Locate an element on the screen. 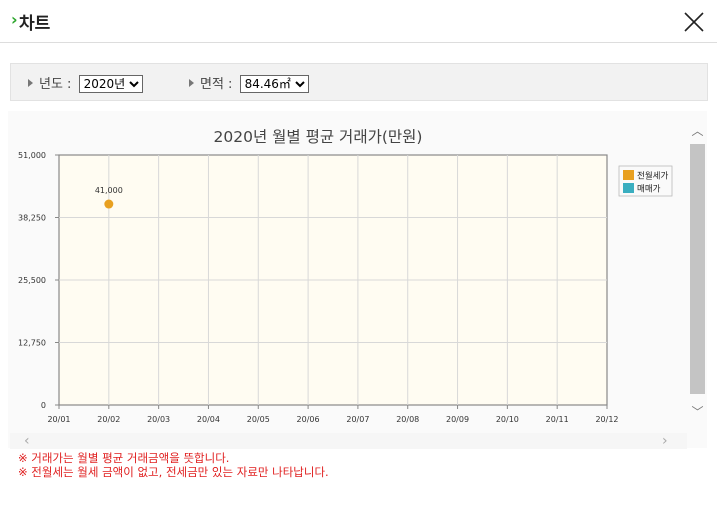  chart-title: 2020년 월별 평균 거래가(만원) is located at coordinates (318, 137).